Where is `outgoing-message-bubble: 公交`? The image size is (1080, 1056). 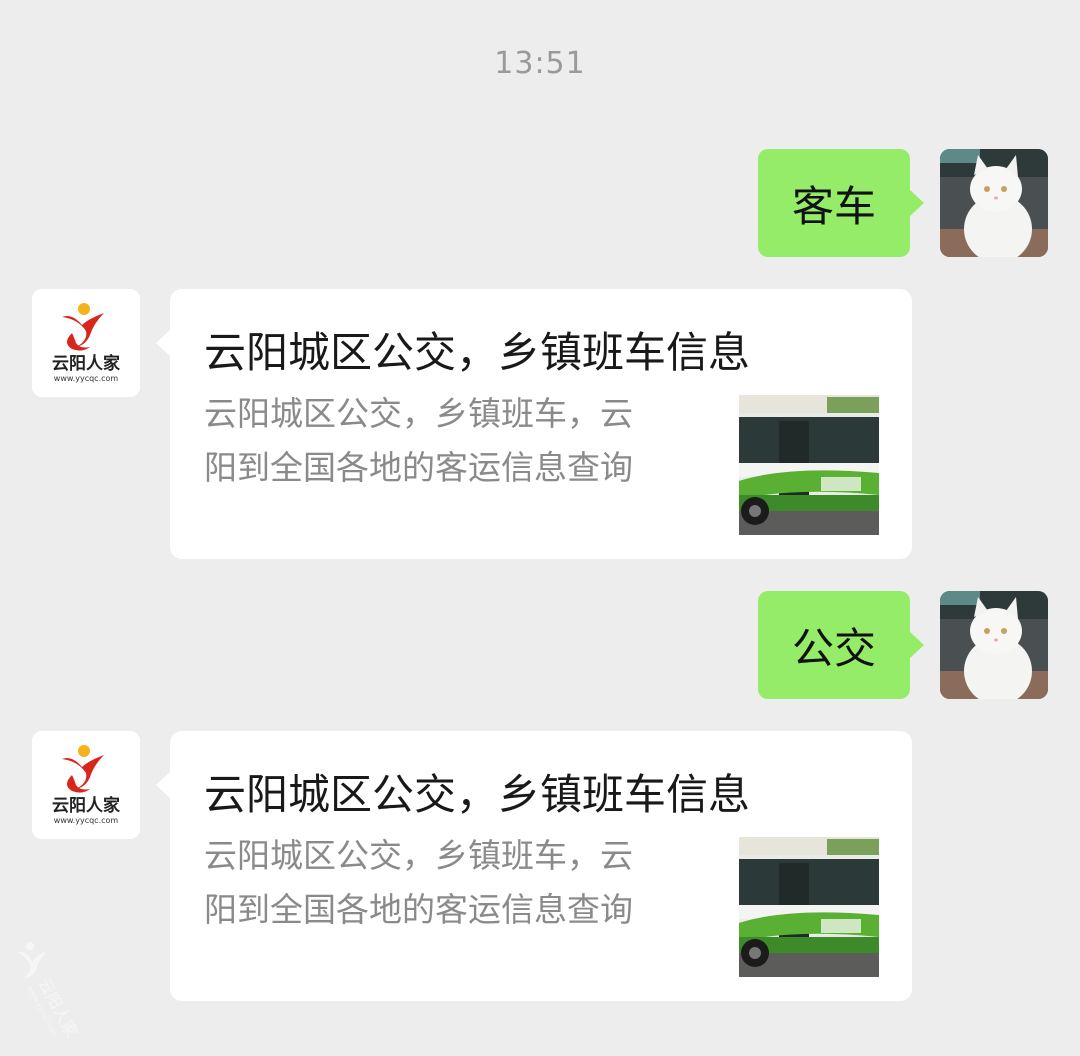
outgoing-message-bubble: 公交 is located at coordinates (841, 645).